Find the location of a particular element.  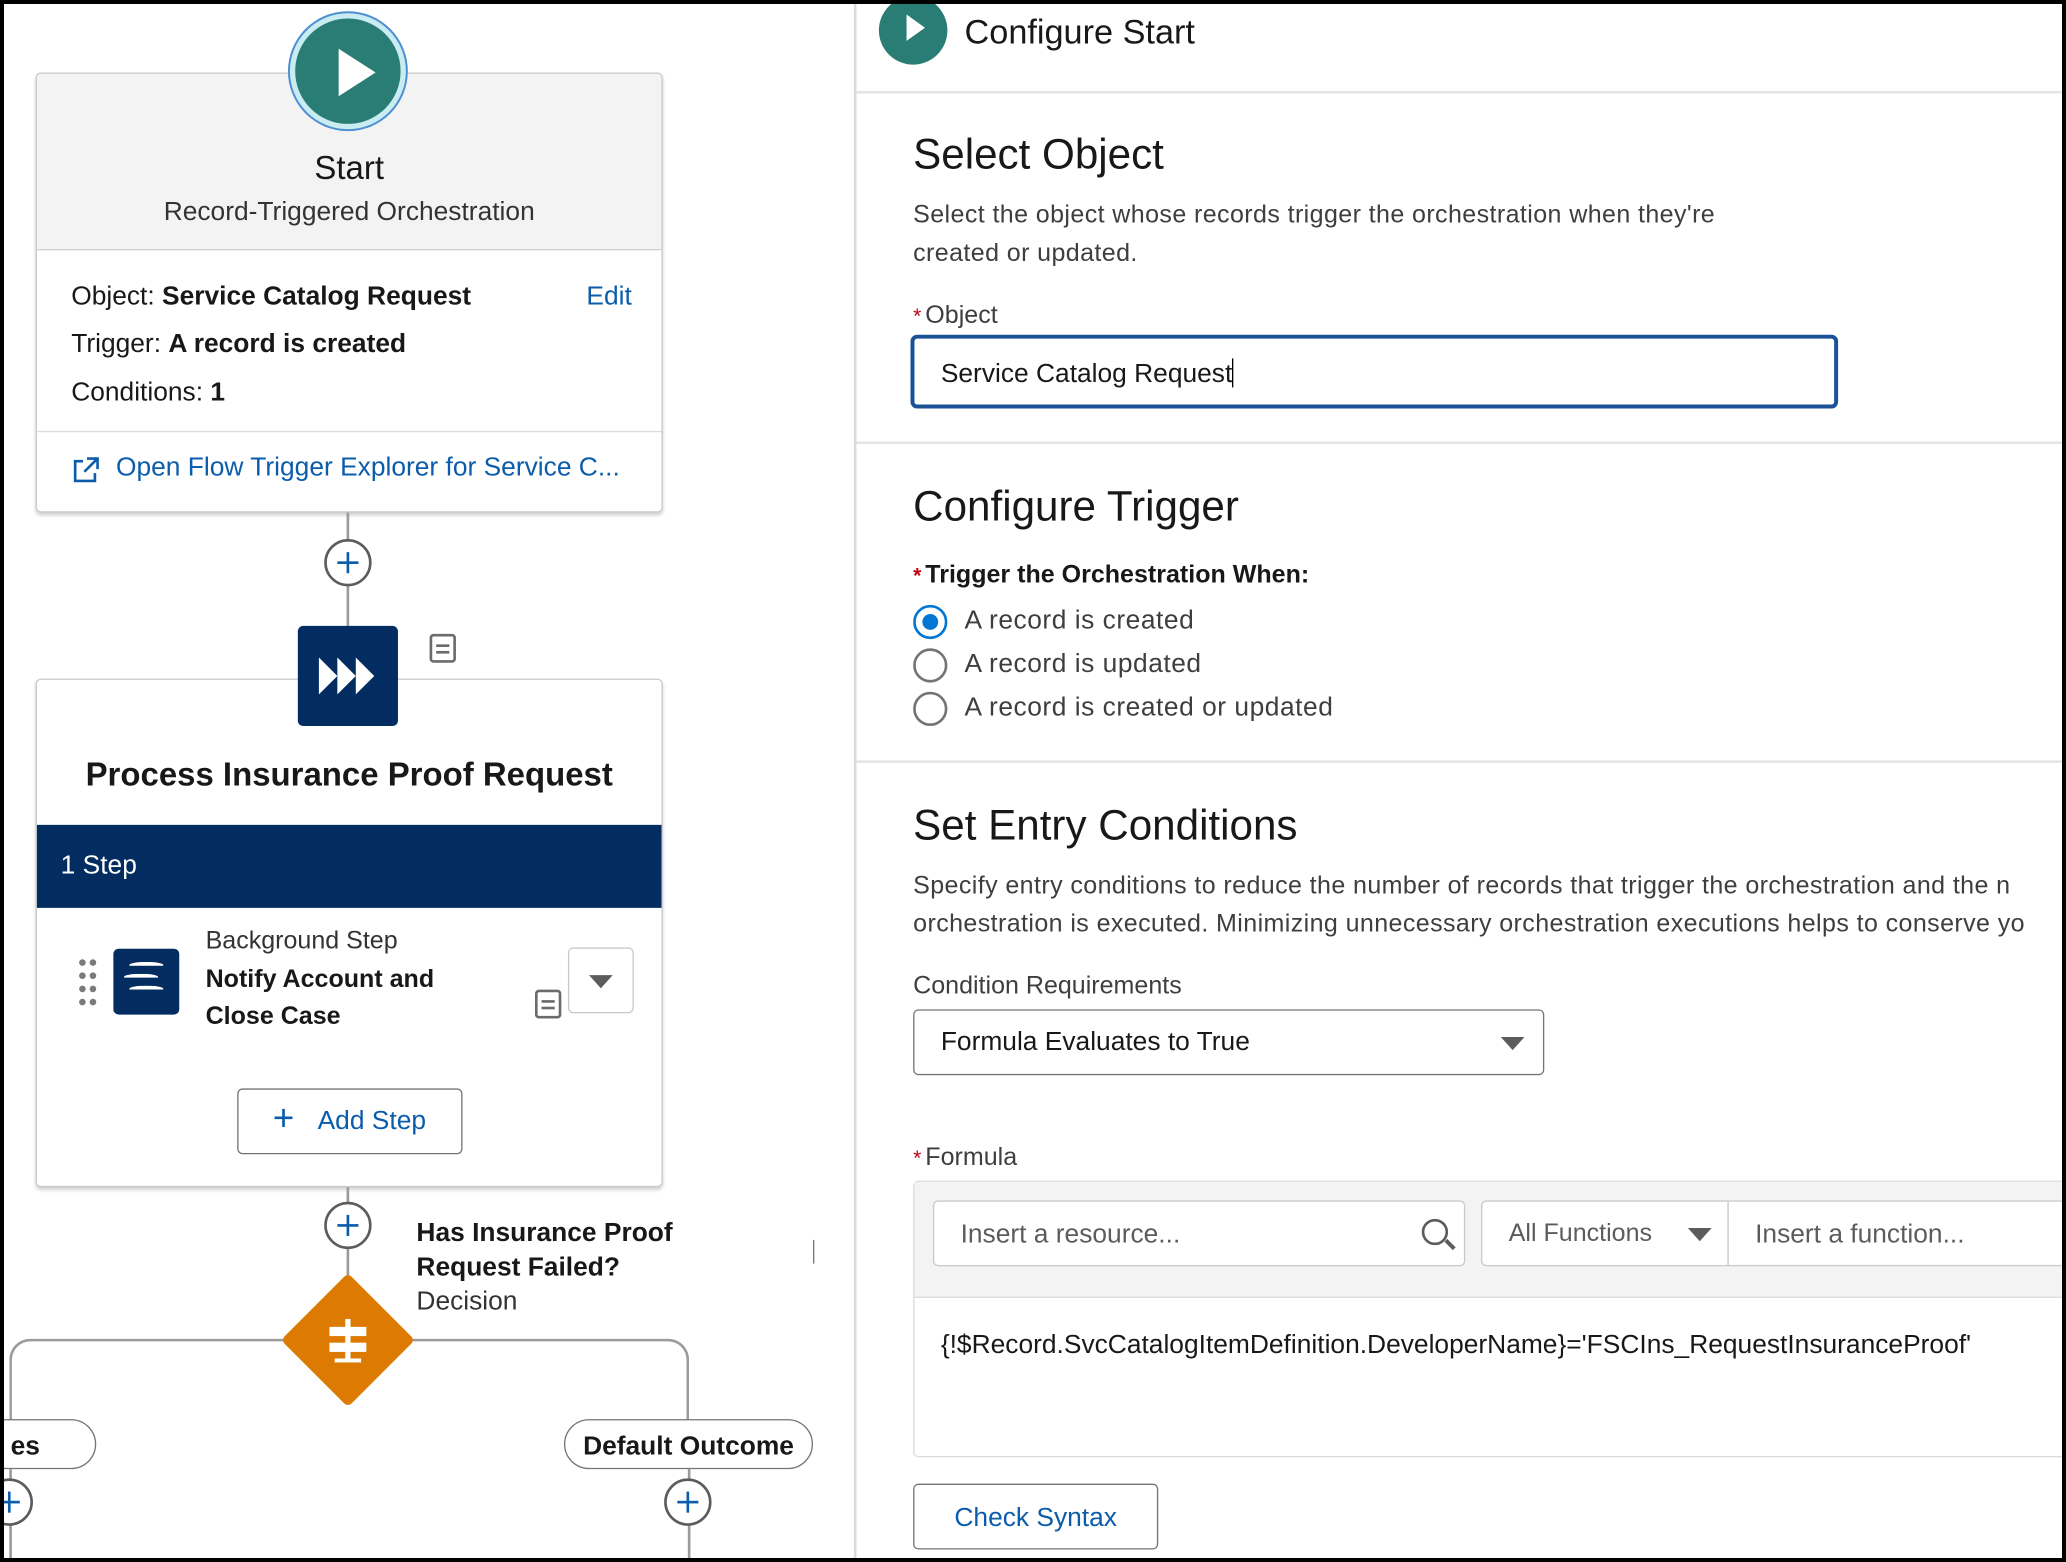

object-label: Object: is located at coordinates (113, 297).